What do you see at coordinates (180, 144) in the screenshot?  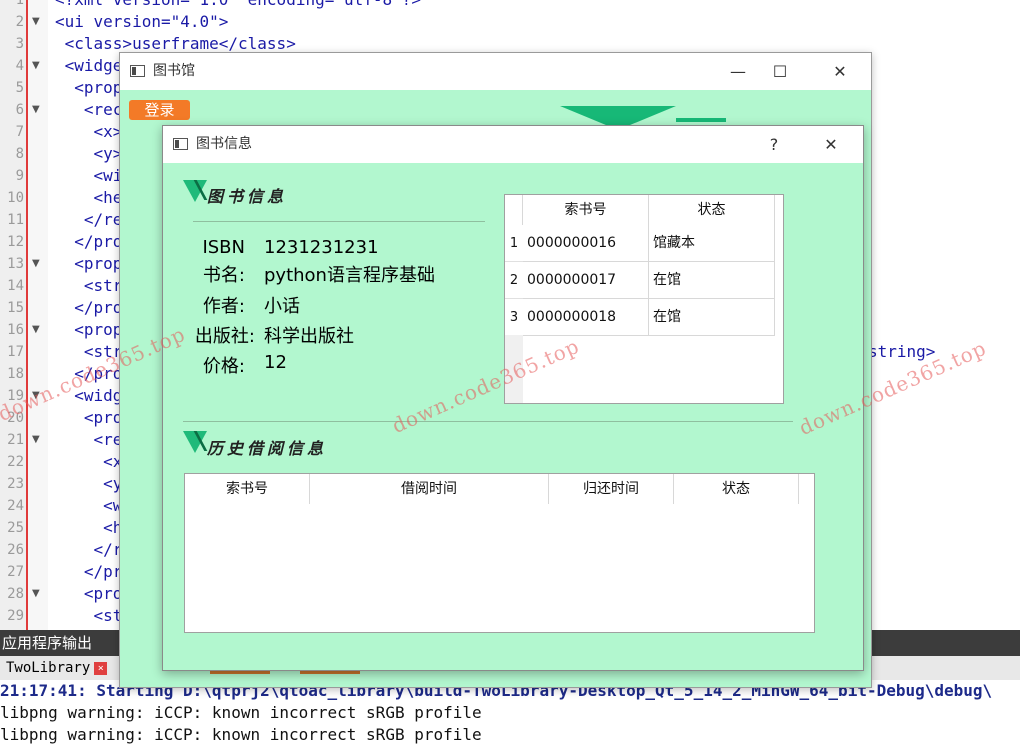 I see `window-icon` at bounding box center [180, 144].